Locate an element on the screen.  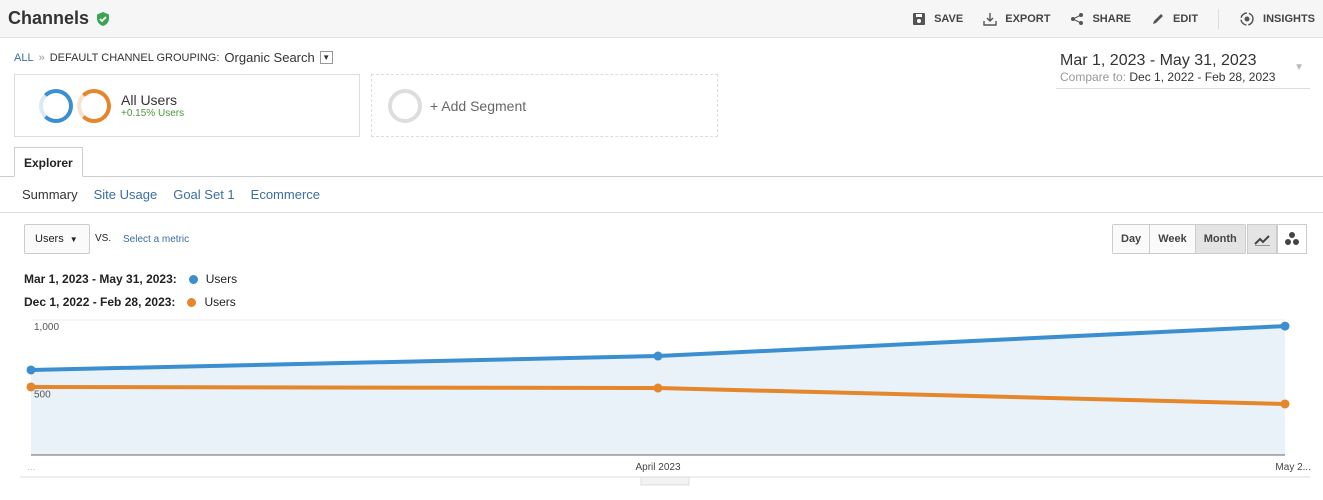
compare-value: Dec 1, 2022 - Feb 28, 2023 is located at coordinates (1202, 77).